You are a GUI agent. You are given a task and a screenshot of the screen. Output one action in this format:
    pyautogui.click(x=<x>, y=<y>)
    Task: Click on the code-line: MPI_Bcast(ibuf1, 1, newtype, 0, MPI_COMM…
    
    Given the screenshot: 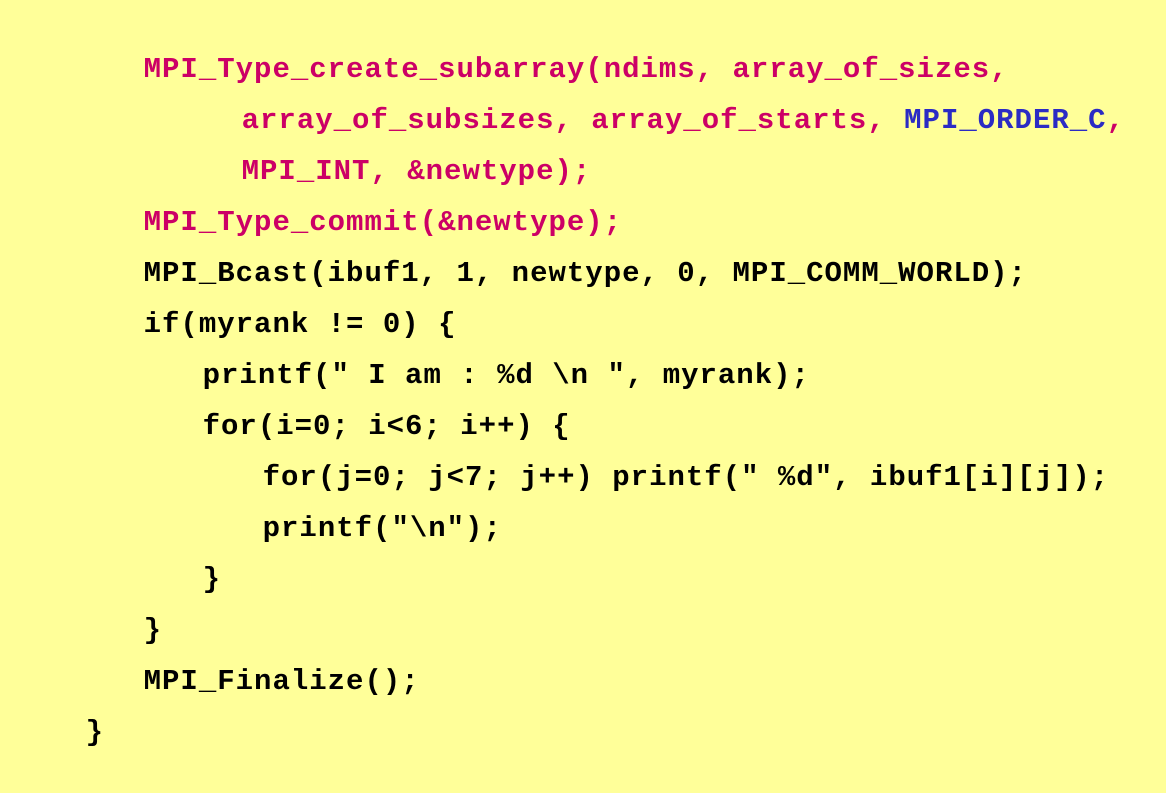 What is the action you would take?
    pyautogui.click(x=548, y=252)
    